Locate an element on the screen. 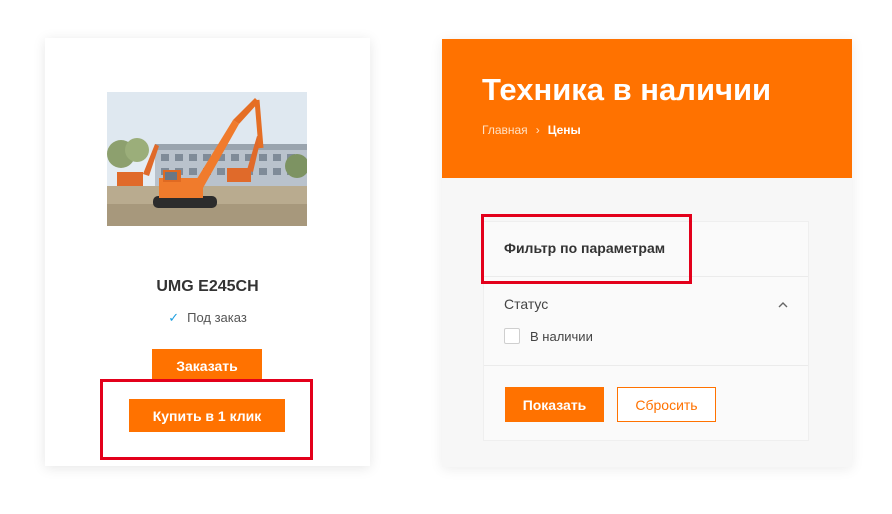  in-stock-label: В наличии is located at coordinates (561, 336).